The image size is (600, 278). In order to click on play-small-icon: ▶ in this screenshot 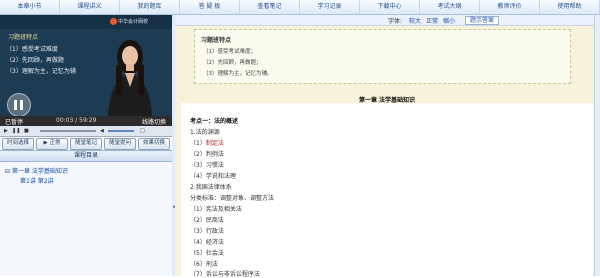, I will do `click(45, 143)`.